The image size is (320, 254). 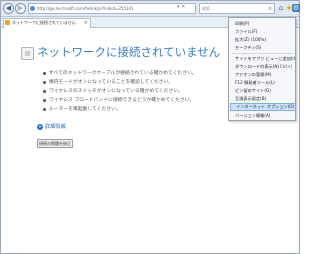 What do you see at coordinates (263, 32) in the screenshot?
I see `menu-item-file: ファイル(F)` at bounding box center [263, 32].